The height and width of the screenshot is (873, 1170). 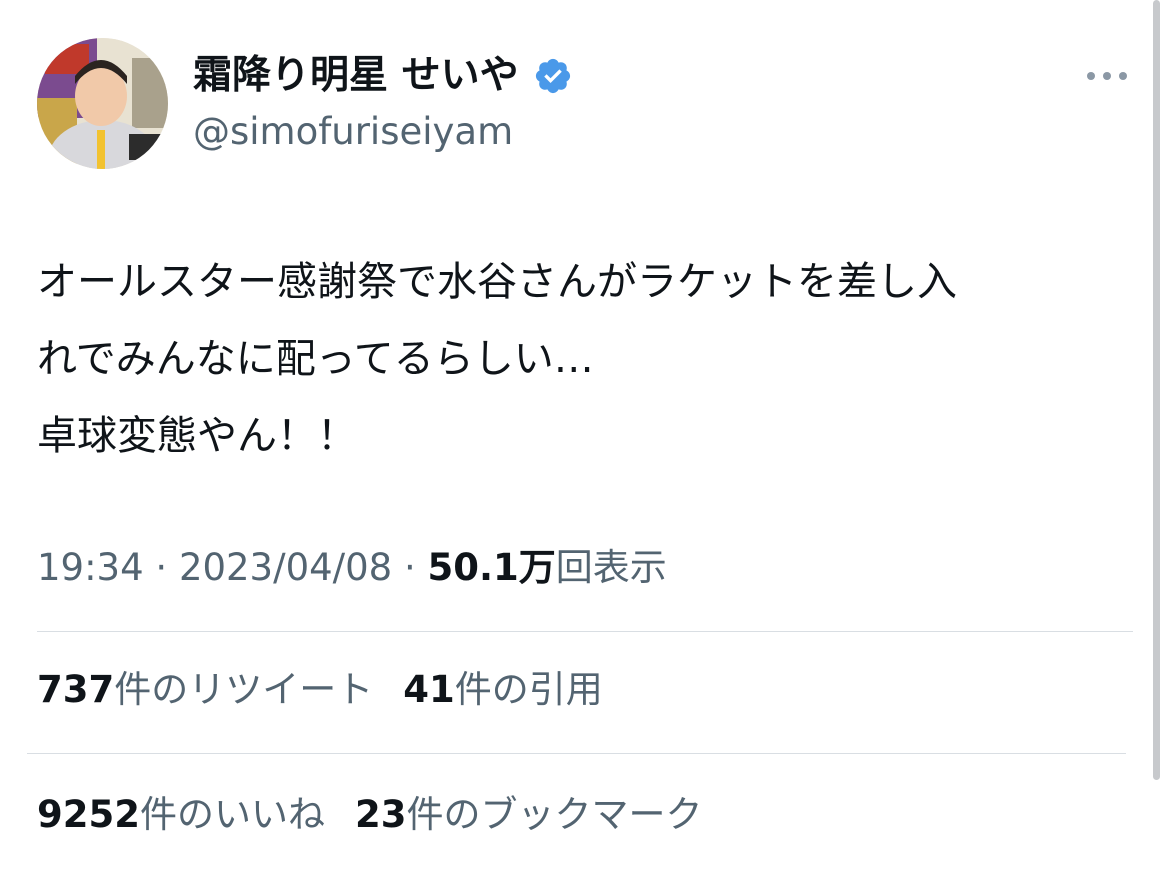 I want to click on tweet-meta: 19:34 · 2023/04/08 · 50.1万回表示, so click(x=352, y=568).